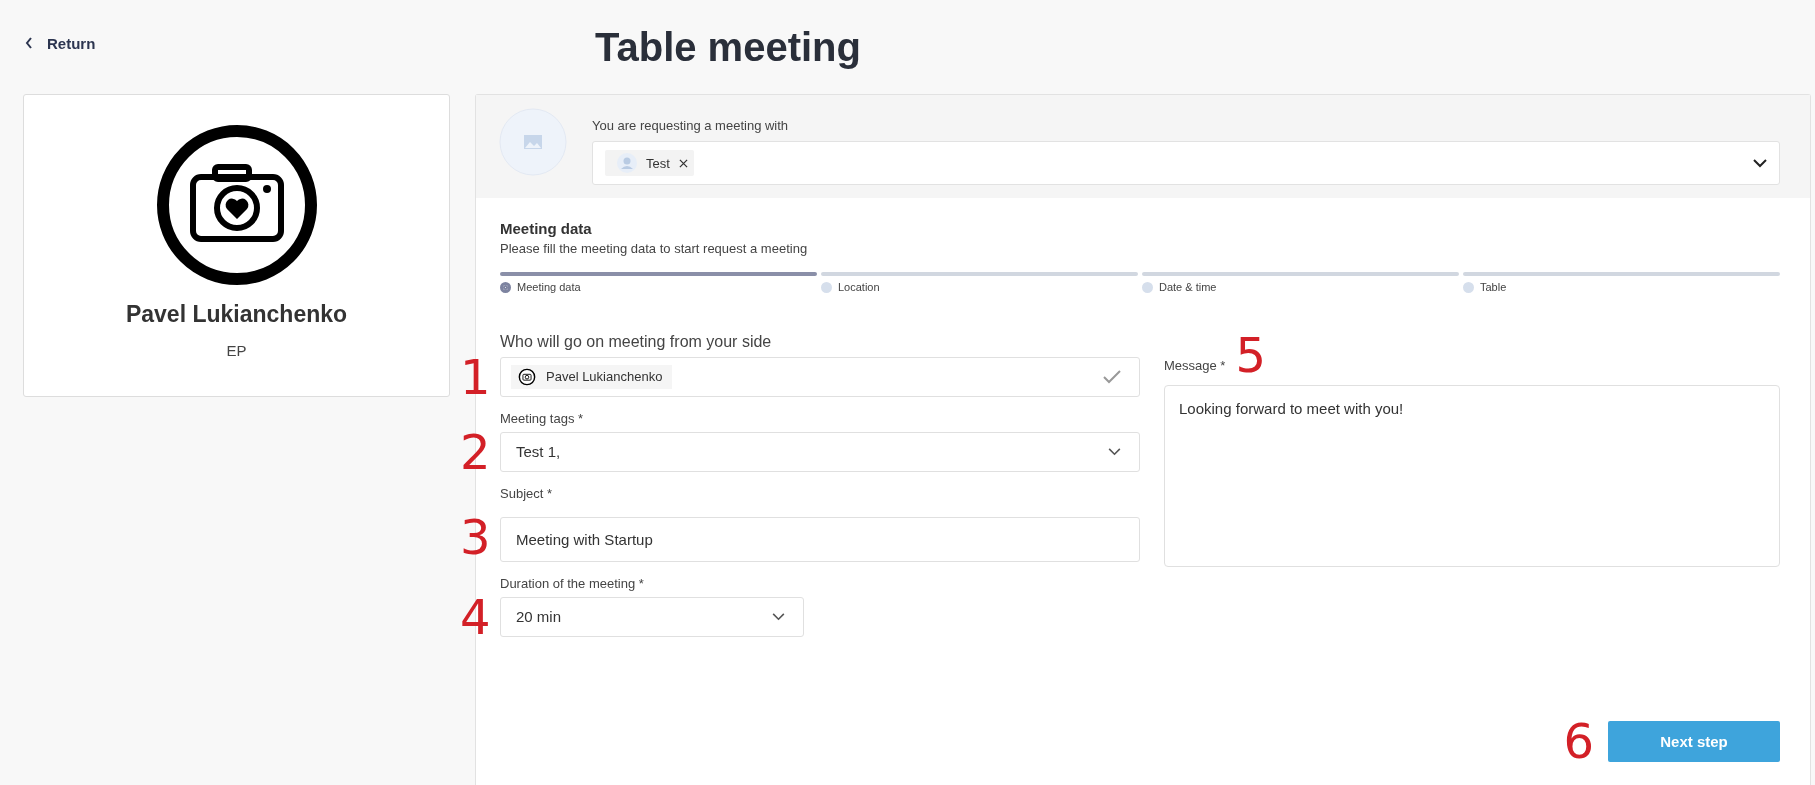 This screenshot has height=785, width=1815. Describe the element at coordinates (1195, 365) in the screenshot. I see `field-label: Message *` at that location.